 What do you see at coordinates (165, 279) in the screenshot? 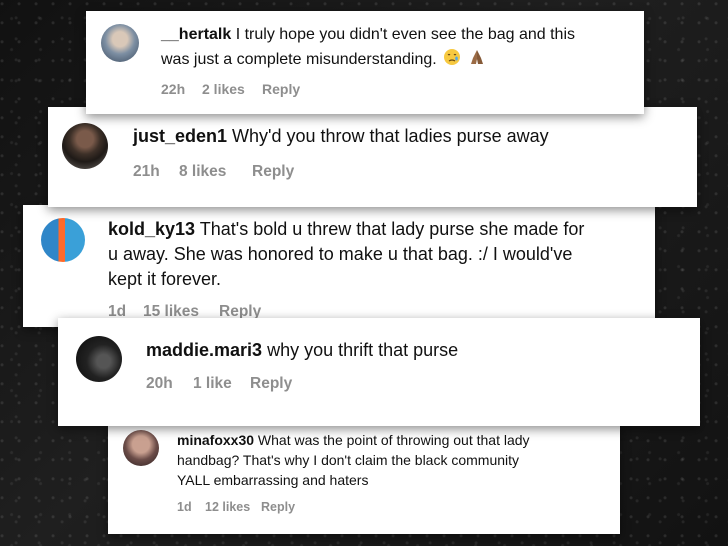
I see `comment-text-line-3: kept it forever.` at bounding box center [165, 279].